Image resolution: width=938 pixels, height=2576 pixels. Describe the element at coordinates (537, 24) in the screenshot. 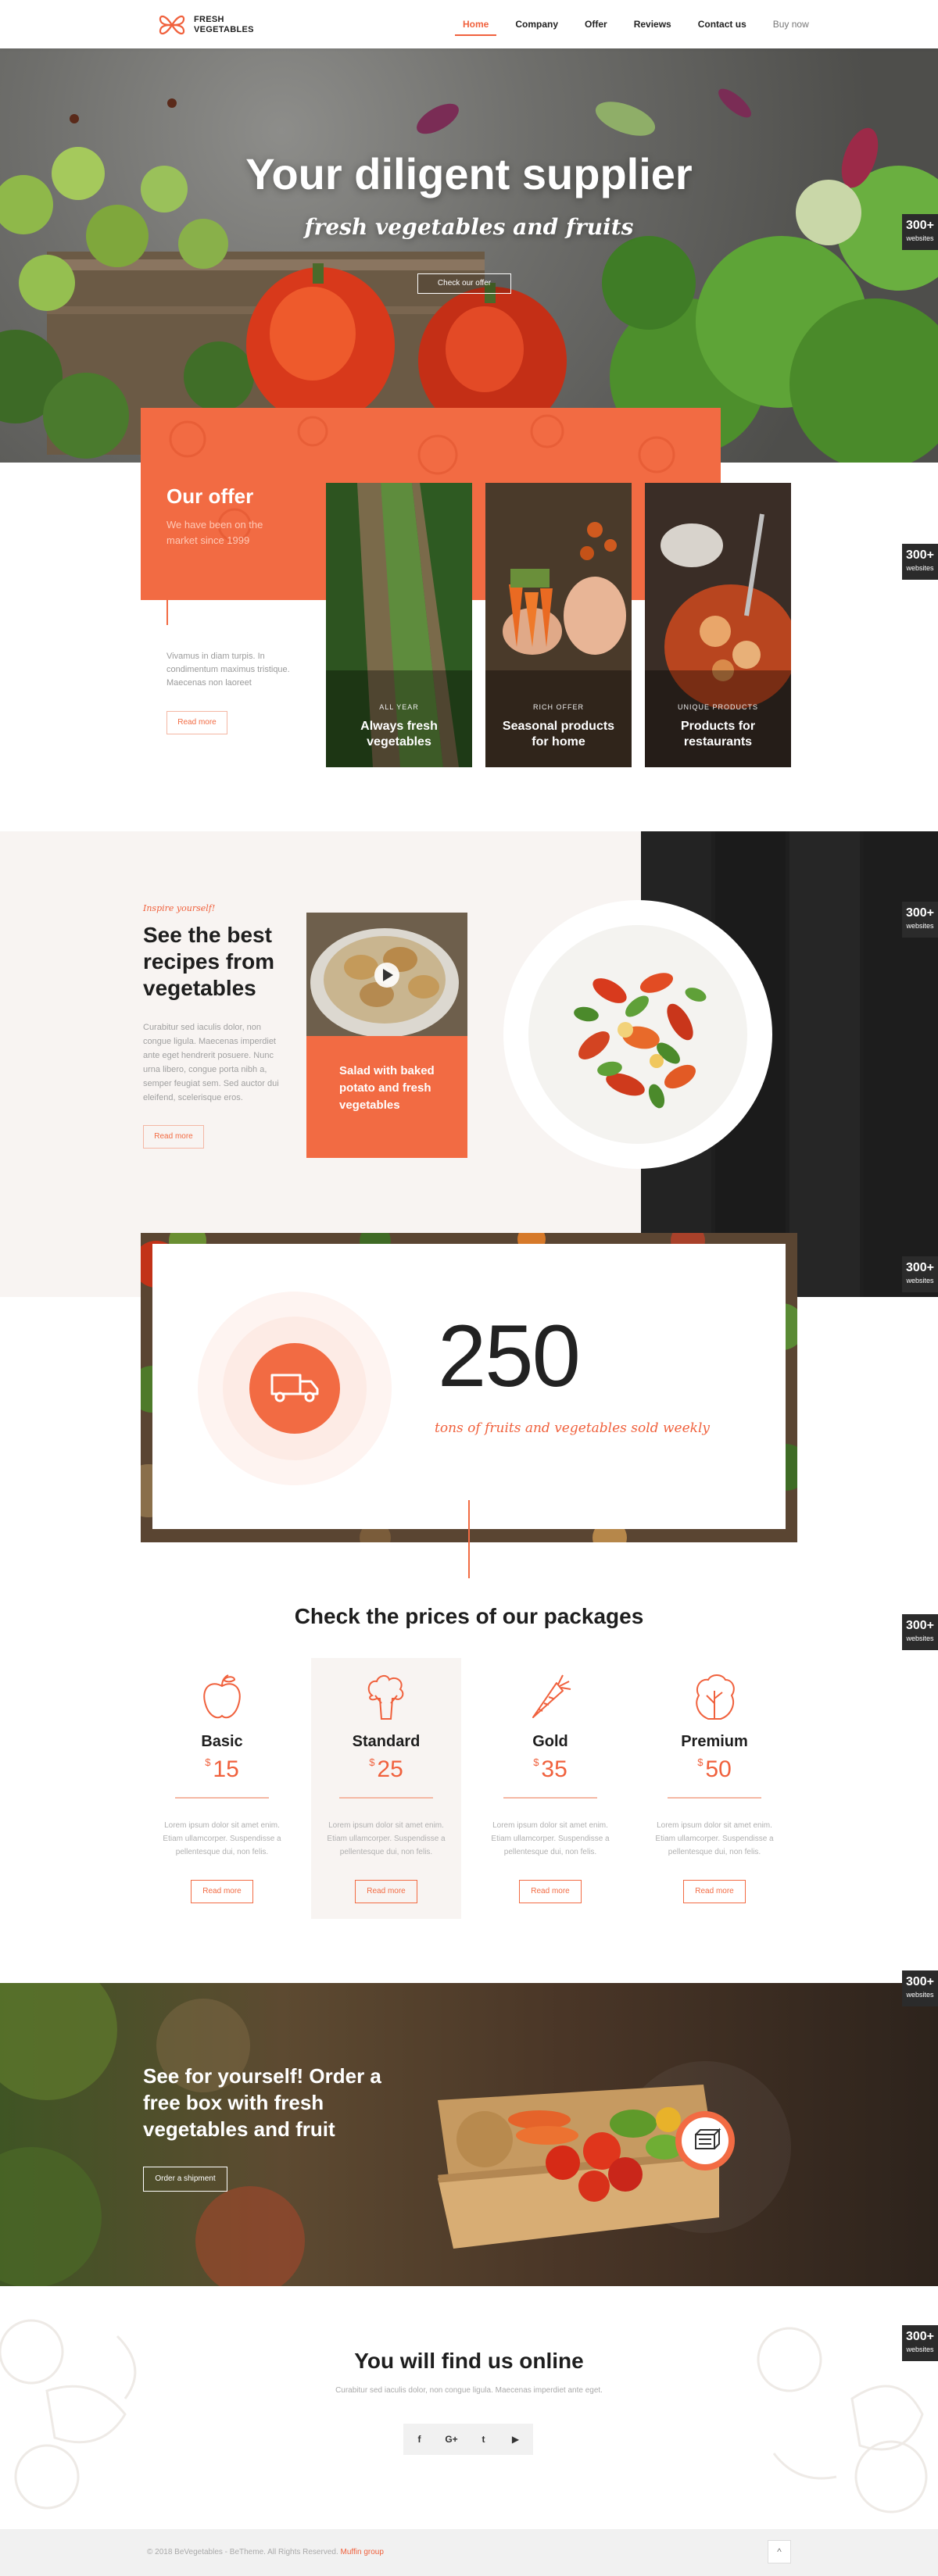

I see `nav-company: Company` at that location.